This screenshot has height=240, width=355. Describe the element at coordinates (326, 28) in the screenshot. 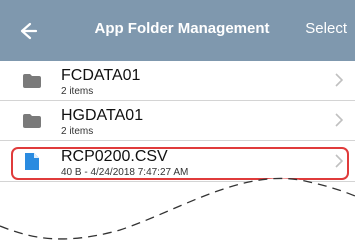

I see `select-button: Select` at that location.